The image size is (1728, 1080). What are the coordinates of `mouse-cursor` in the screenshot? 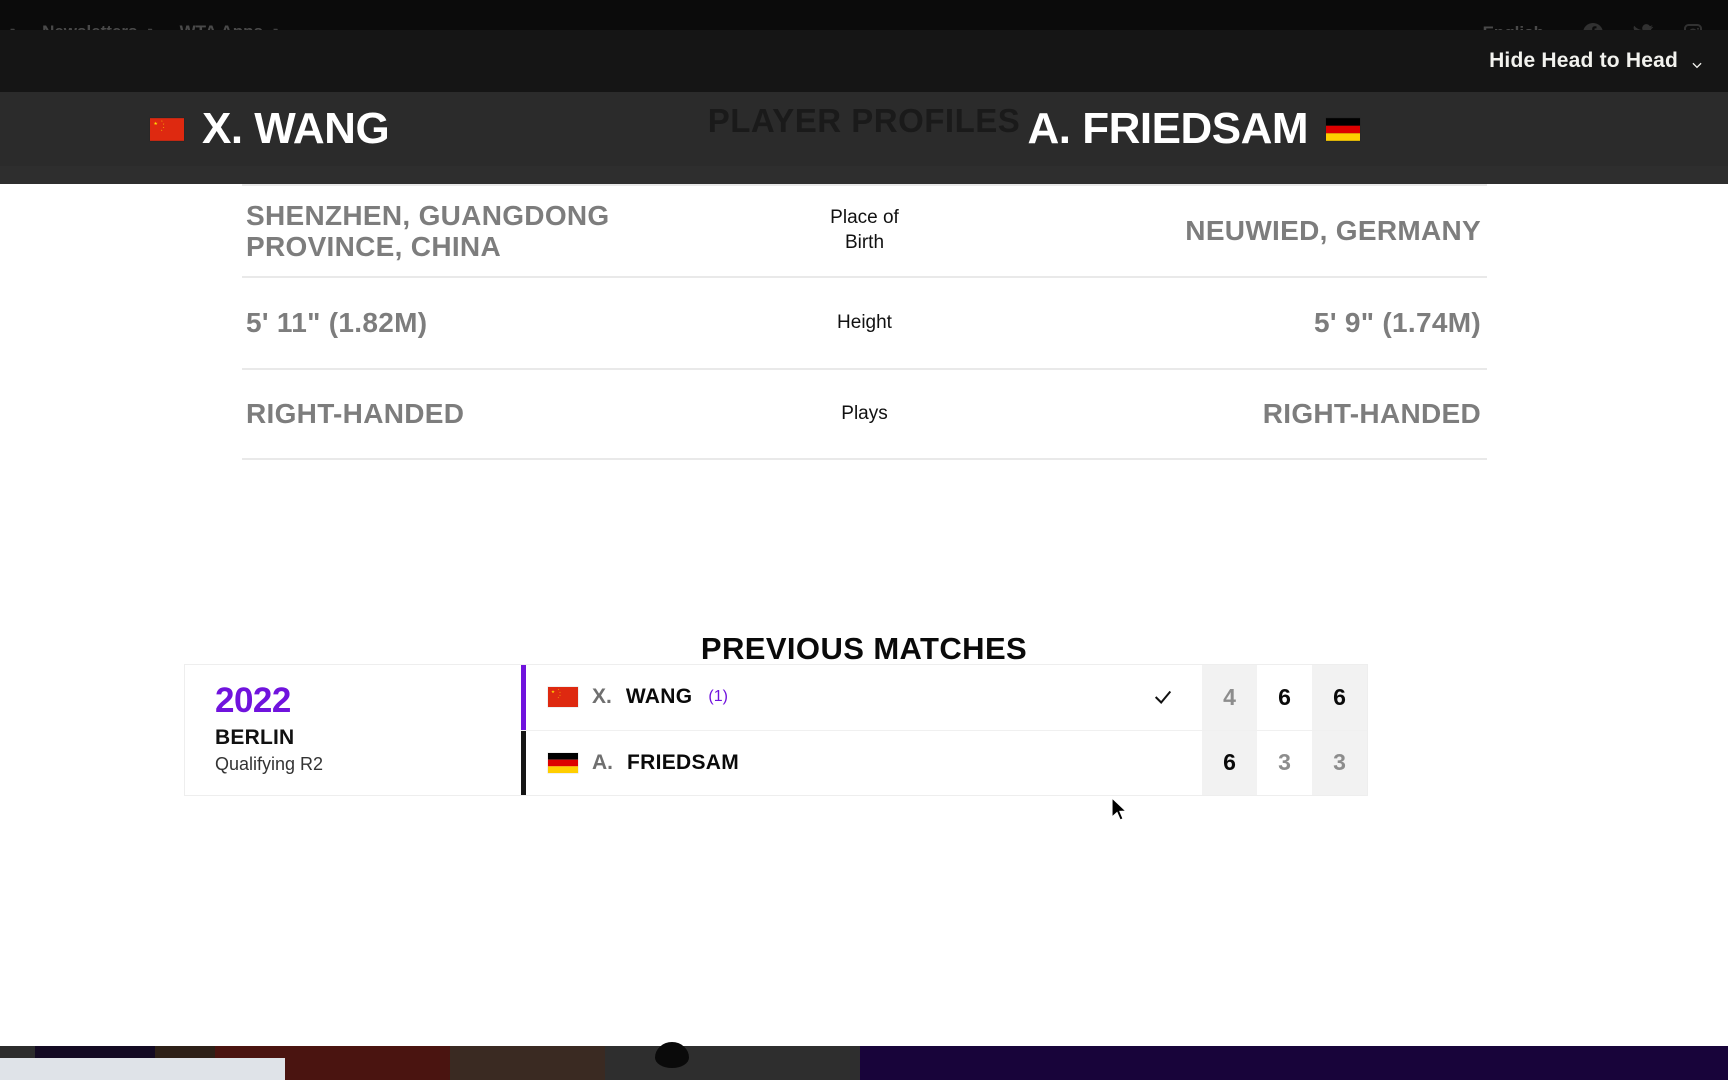 It's located at (1120, 809).